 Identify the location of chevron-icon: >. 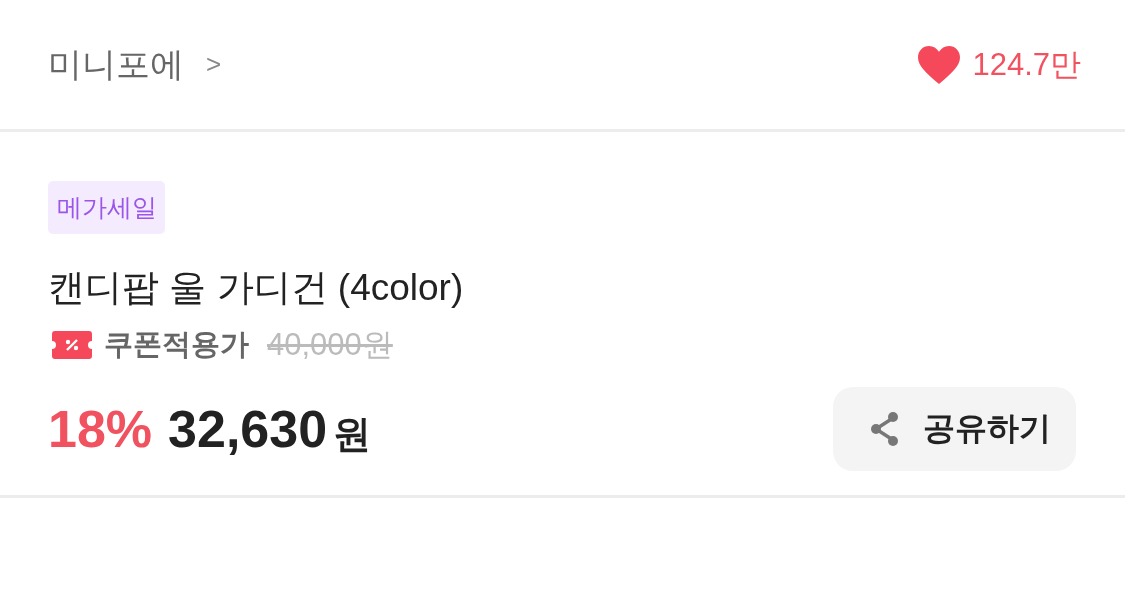
(214, 64).